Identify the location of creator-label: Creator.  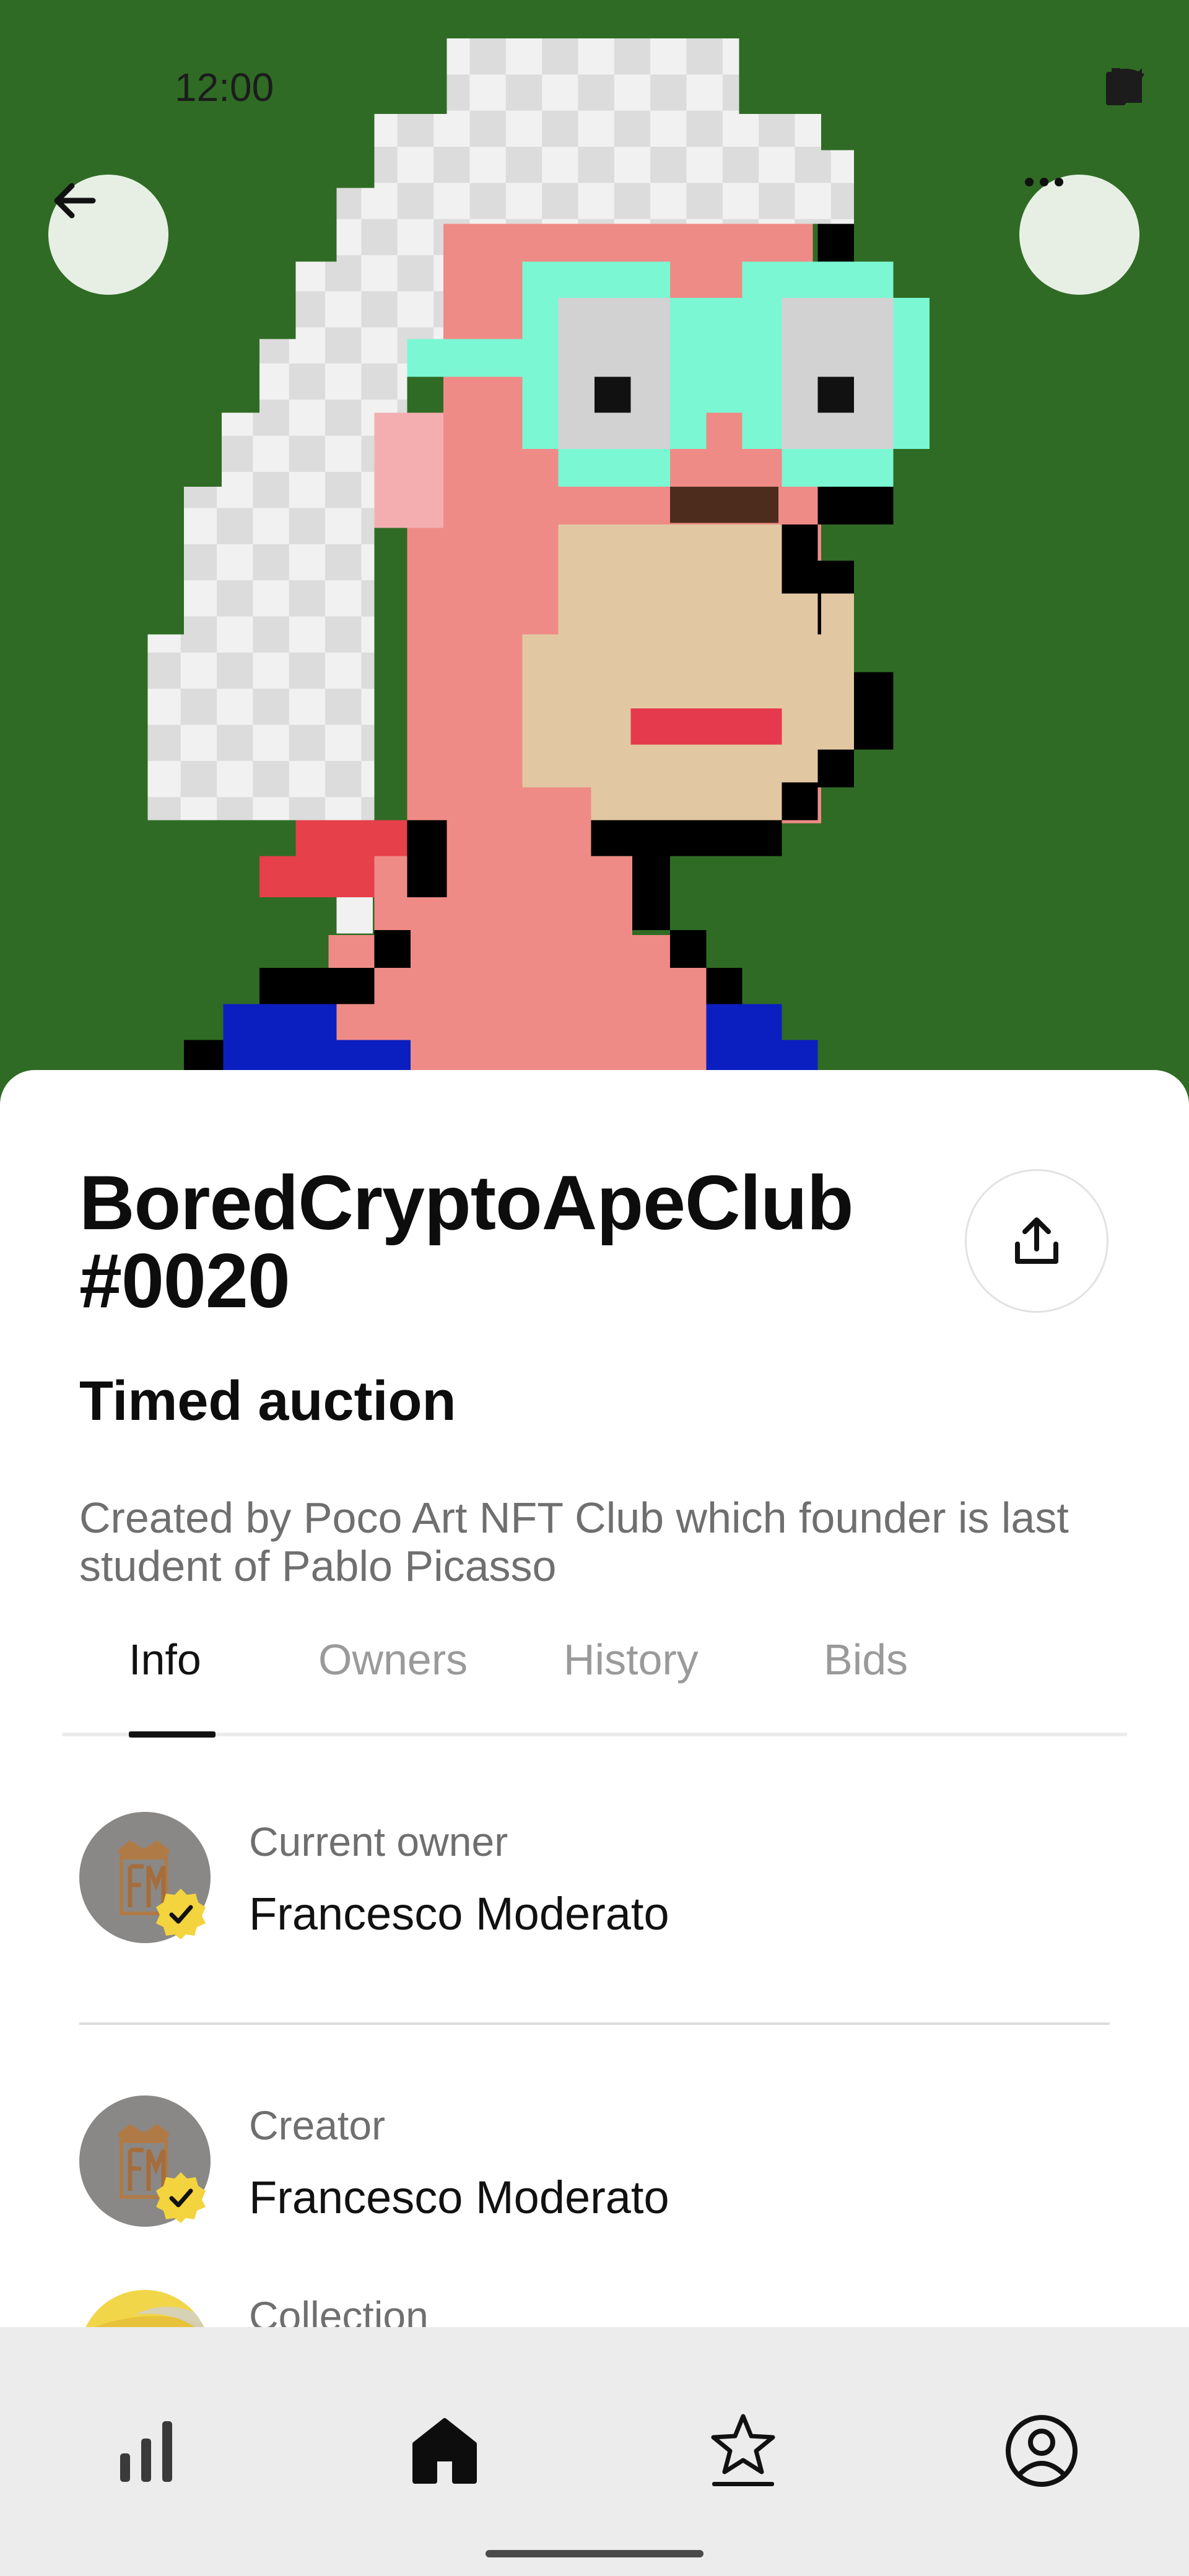
(317, 2125).